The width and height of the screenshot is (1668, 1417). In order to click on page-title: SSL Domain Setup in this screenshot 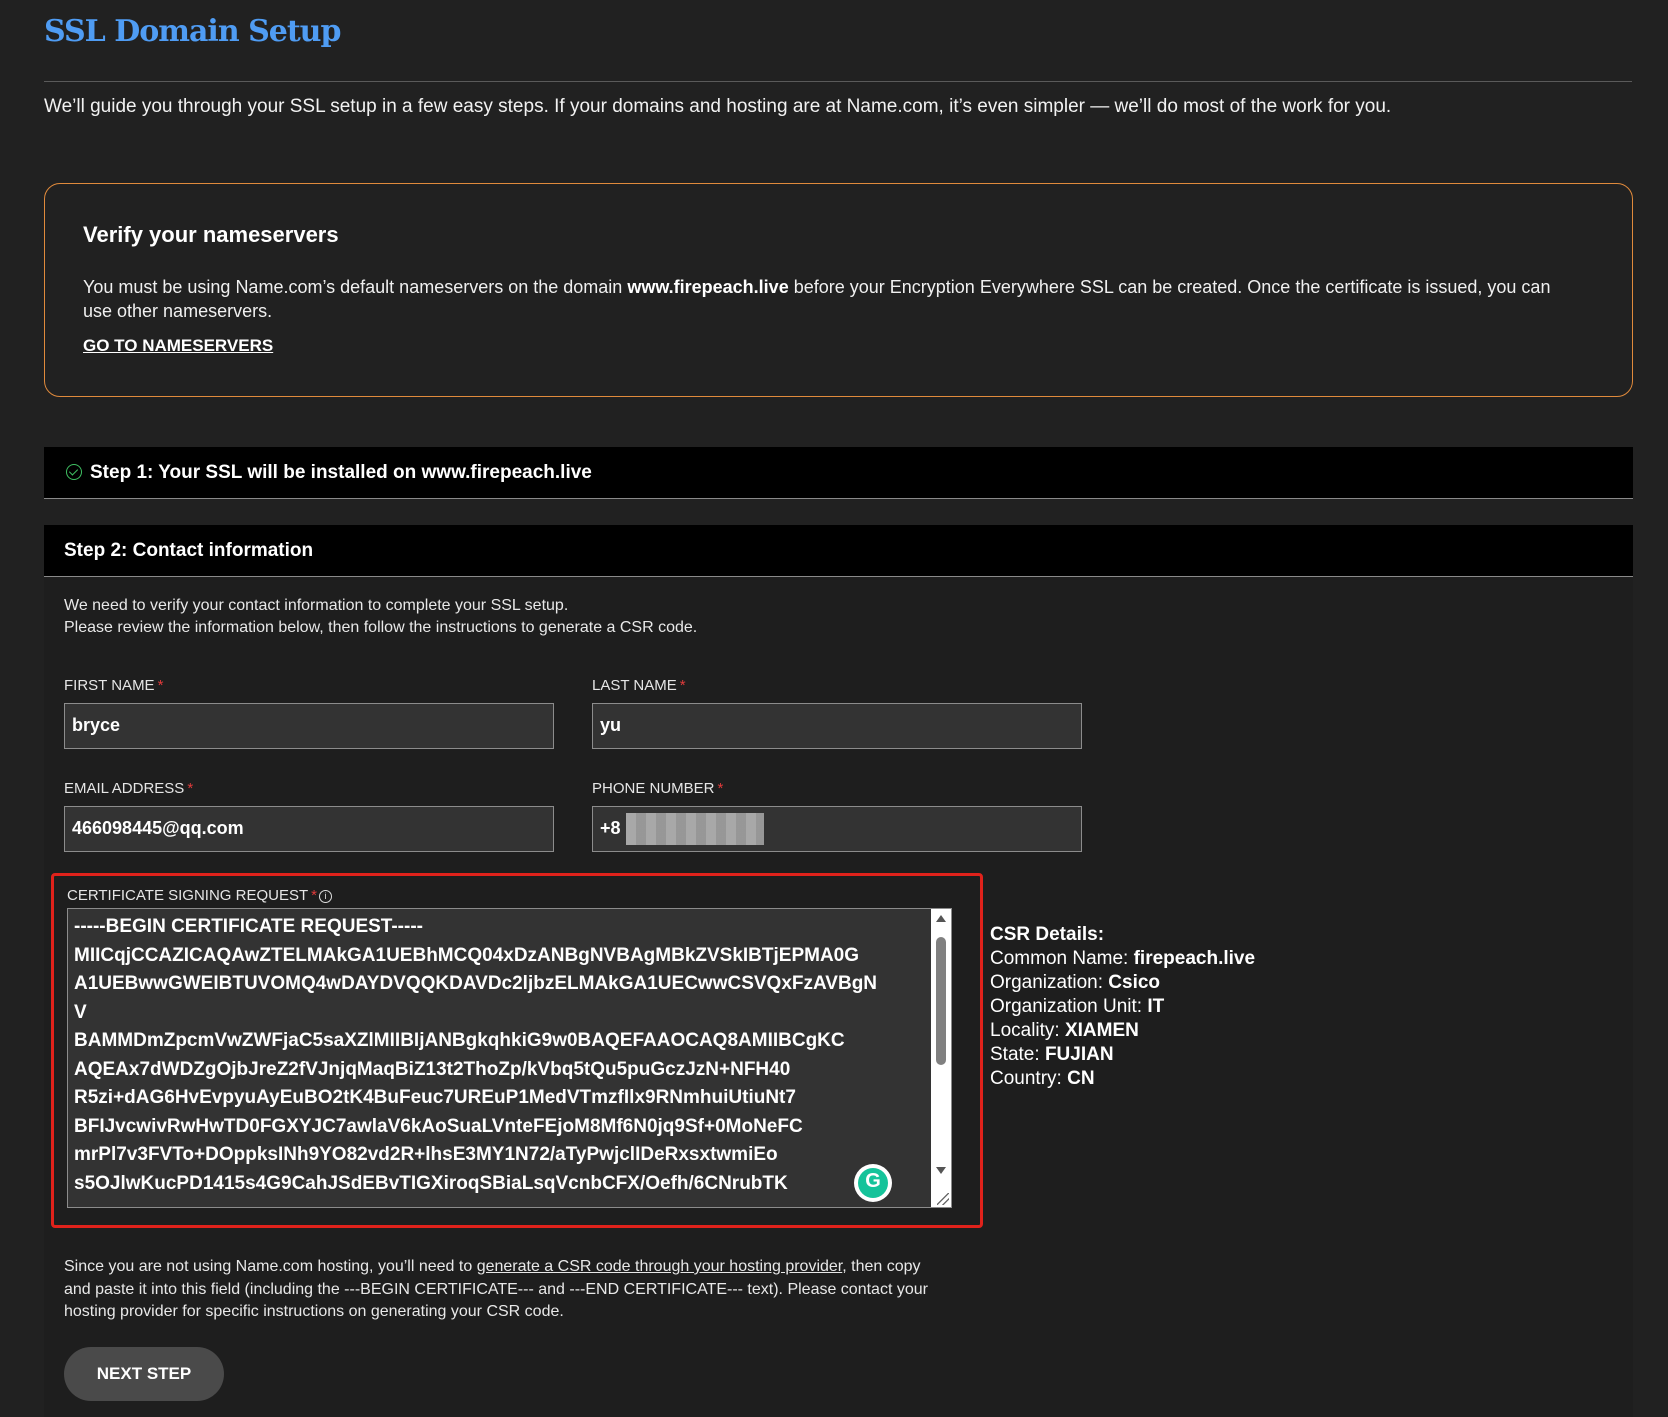, I will do `click(192, 31)`.